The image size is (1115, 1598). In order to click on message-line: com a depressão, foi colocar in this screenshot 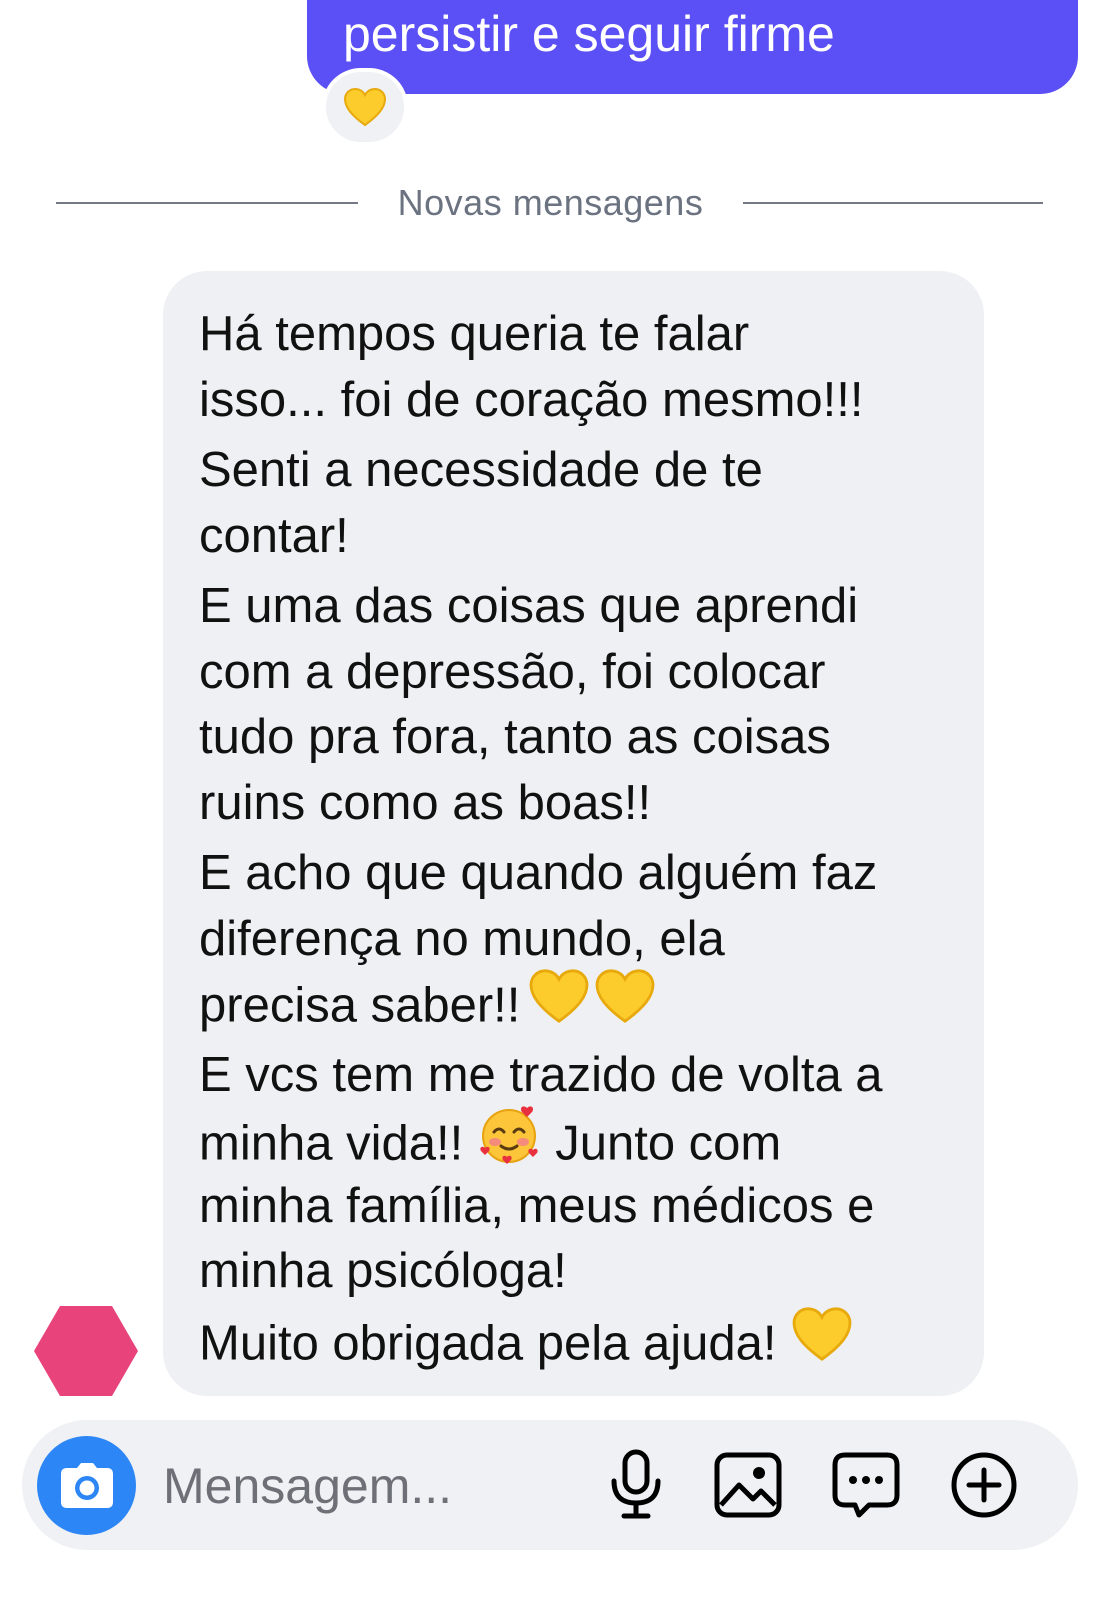, I will do `click(512, 671)`.